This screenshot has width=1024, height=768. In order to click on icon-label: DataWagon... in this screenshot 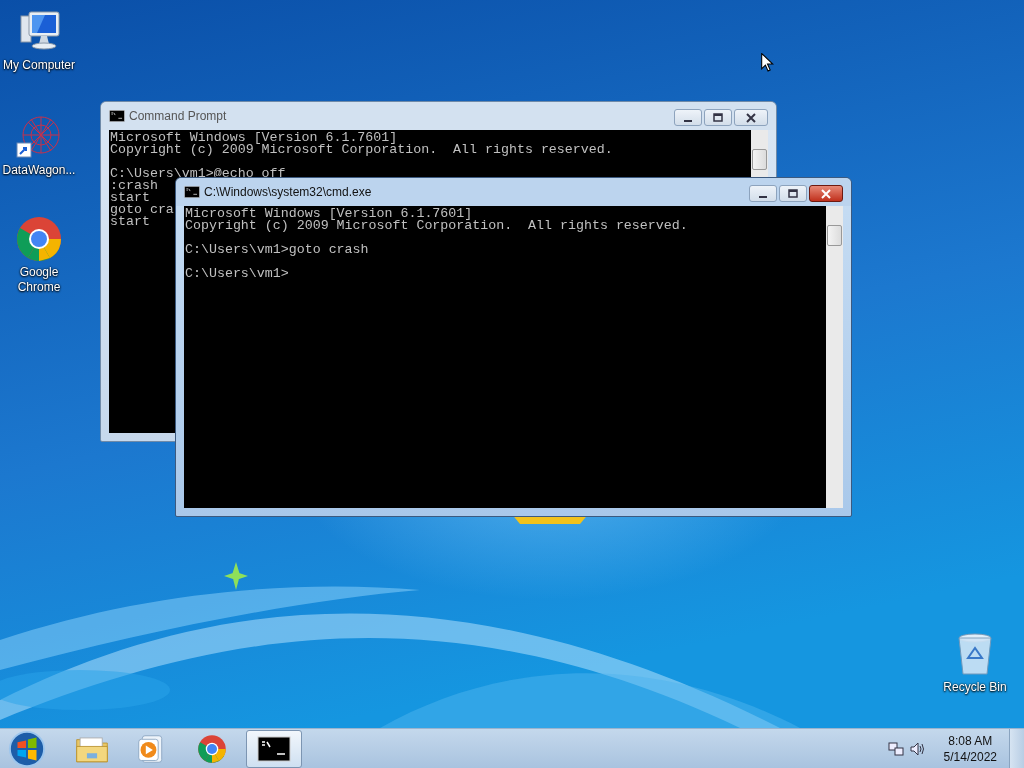, I will do `click(39, 170)`.